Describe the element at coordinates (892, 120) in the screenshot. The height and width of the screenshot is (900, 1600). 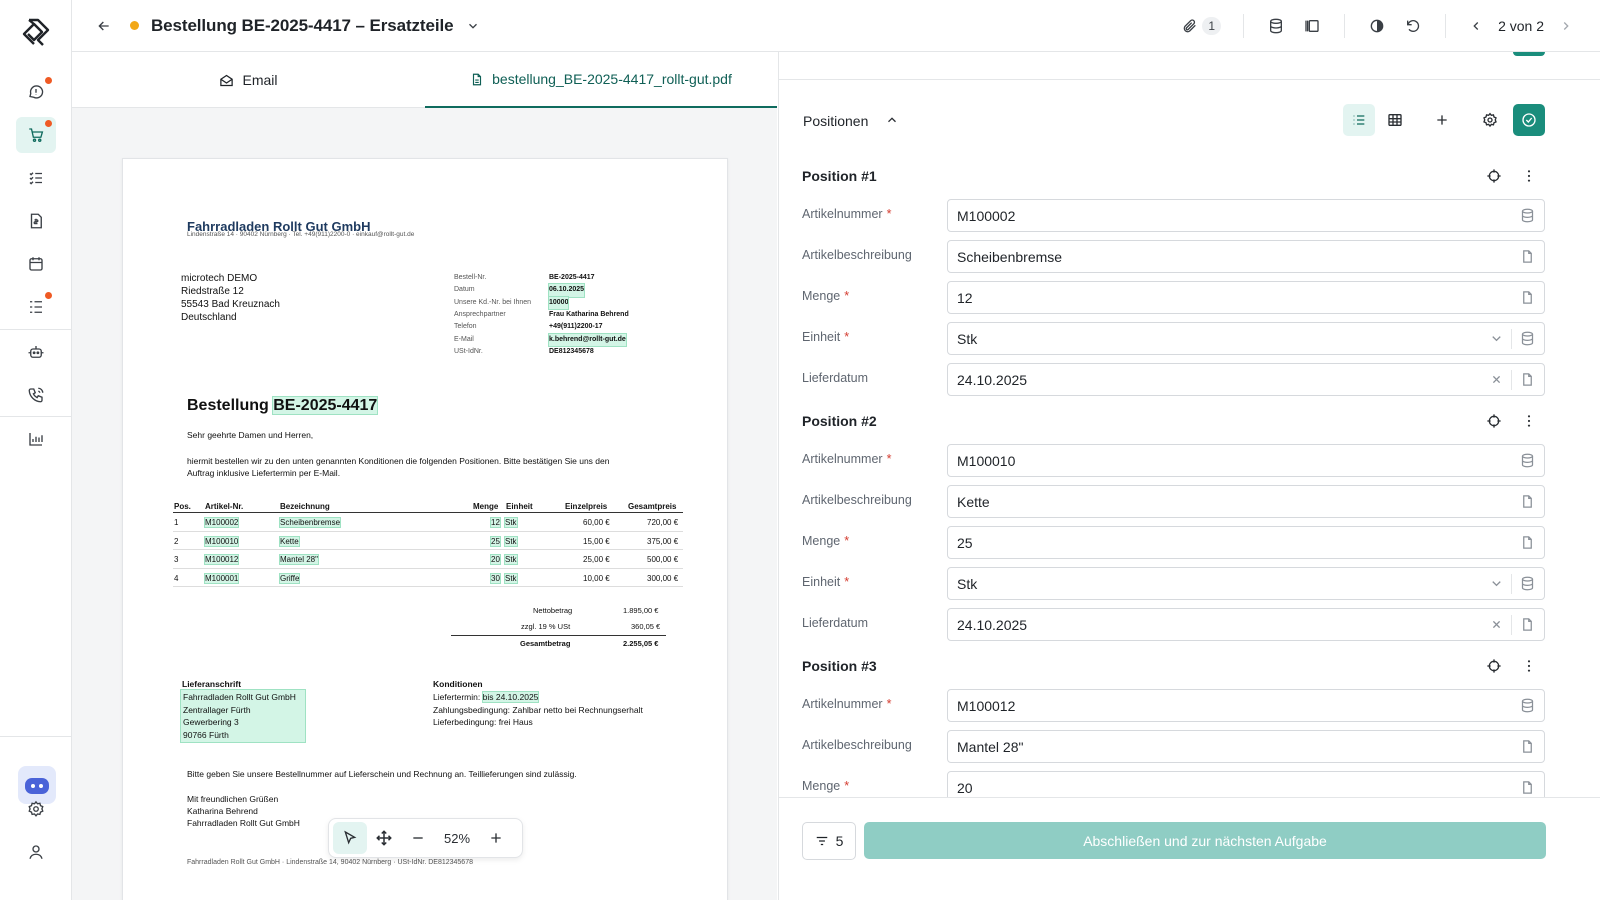
I see `collapse-chevron-up-icon` at that location.